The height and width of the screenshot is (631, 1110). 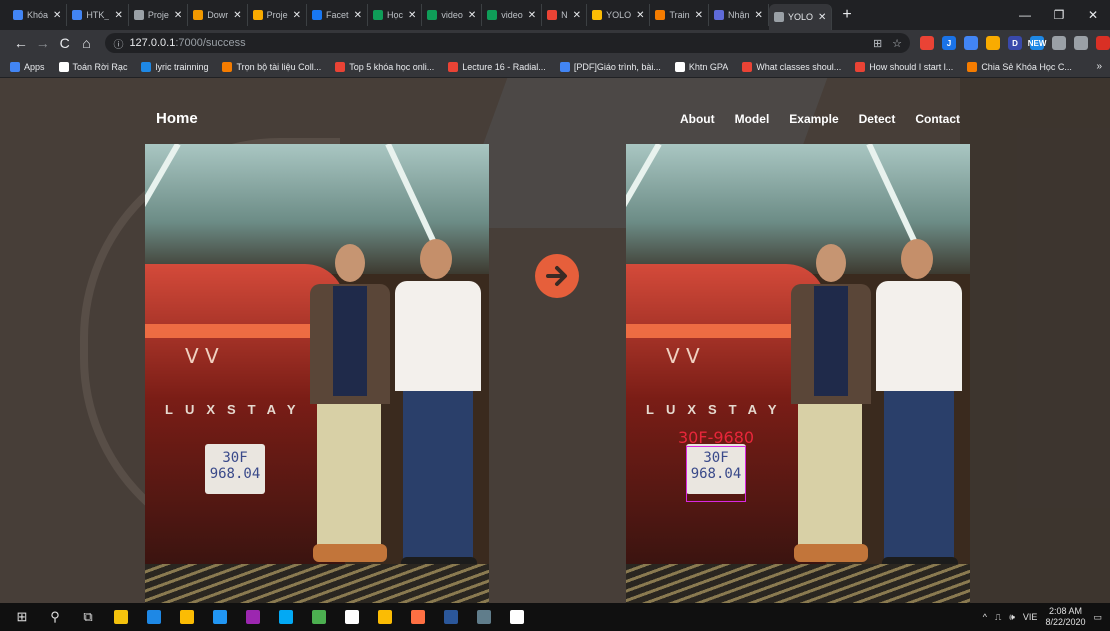 What do you see at coordinates (897, 43) in the screenshot?
I see `bookmark-star-icon: ☆` at bounding box center [897, 43].